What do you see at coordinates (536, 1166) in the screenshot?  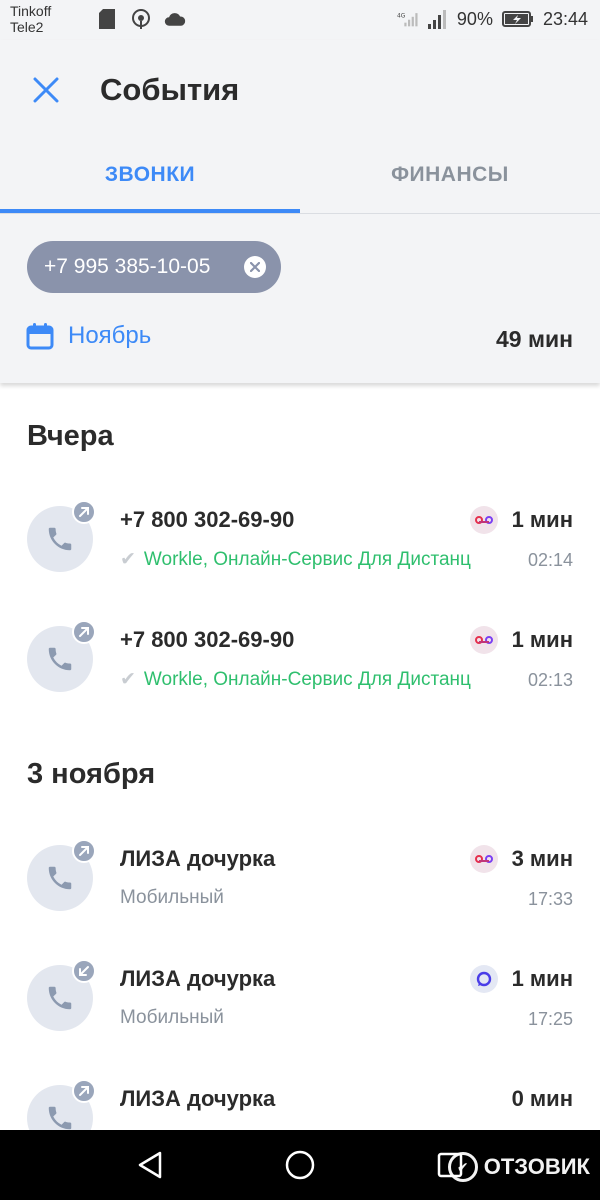 I see `watermark-text: ОТЗОВИК` at bounding box center [536, 1166].